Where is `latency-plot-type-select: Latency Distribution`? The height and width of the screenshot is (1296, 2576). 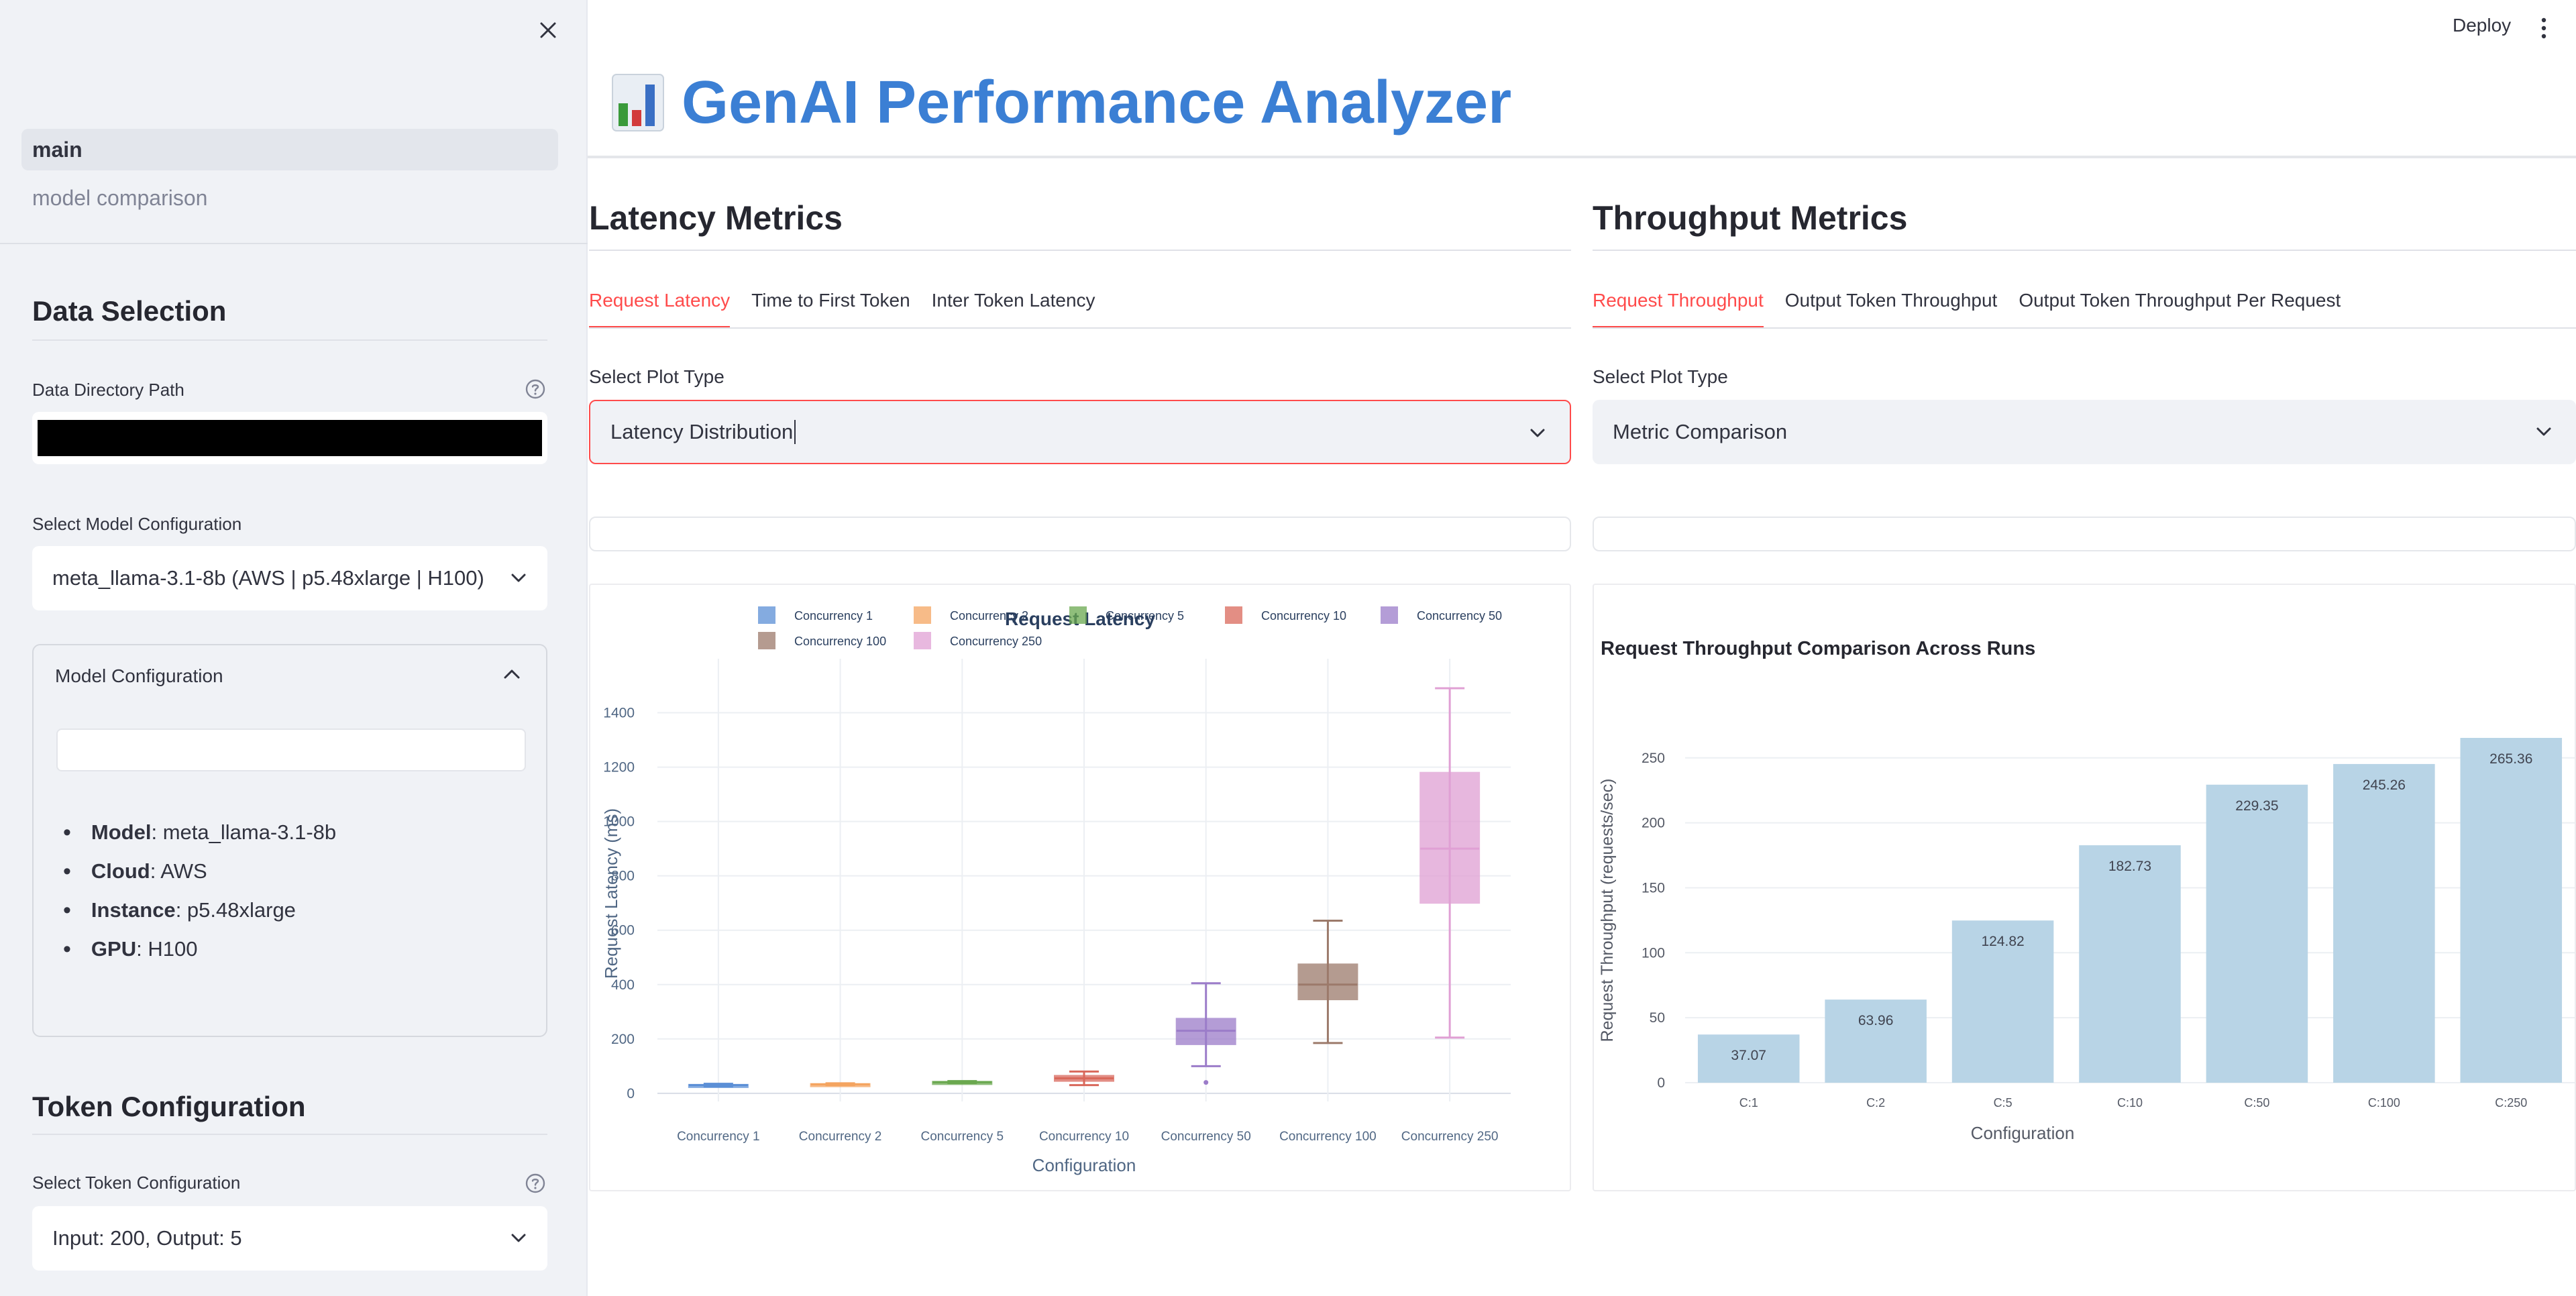
latency-plot-type-select: Latency Distribution is located at coordinates (1080, 432).